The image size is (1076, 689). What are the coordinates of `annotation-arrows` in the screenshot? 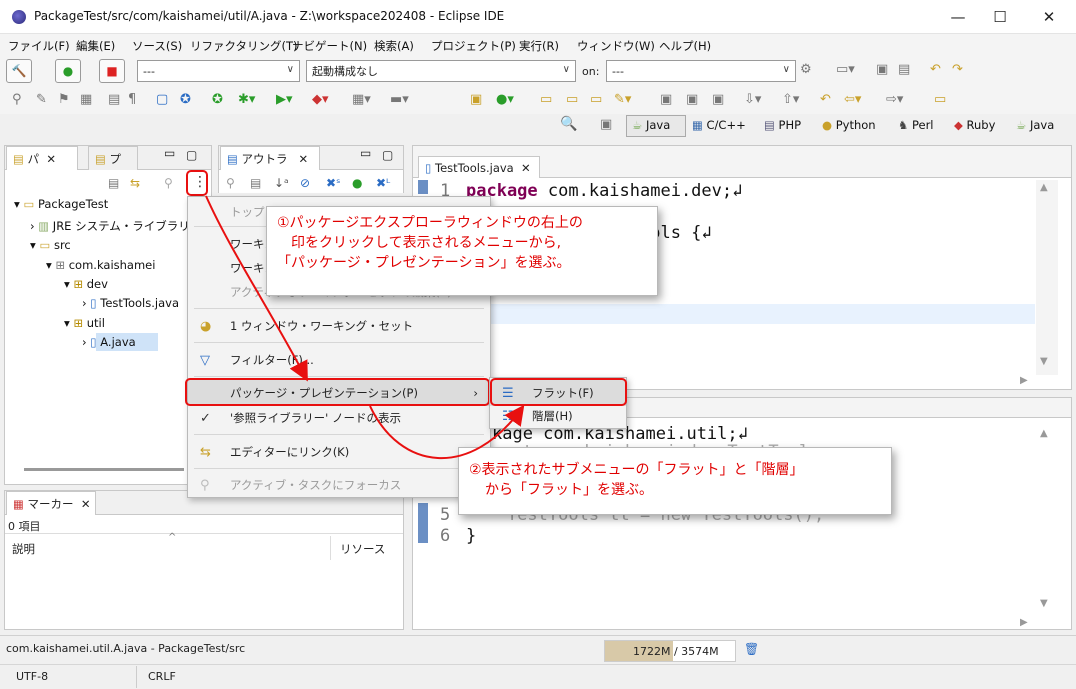 It's located at (365, 327).